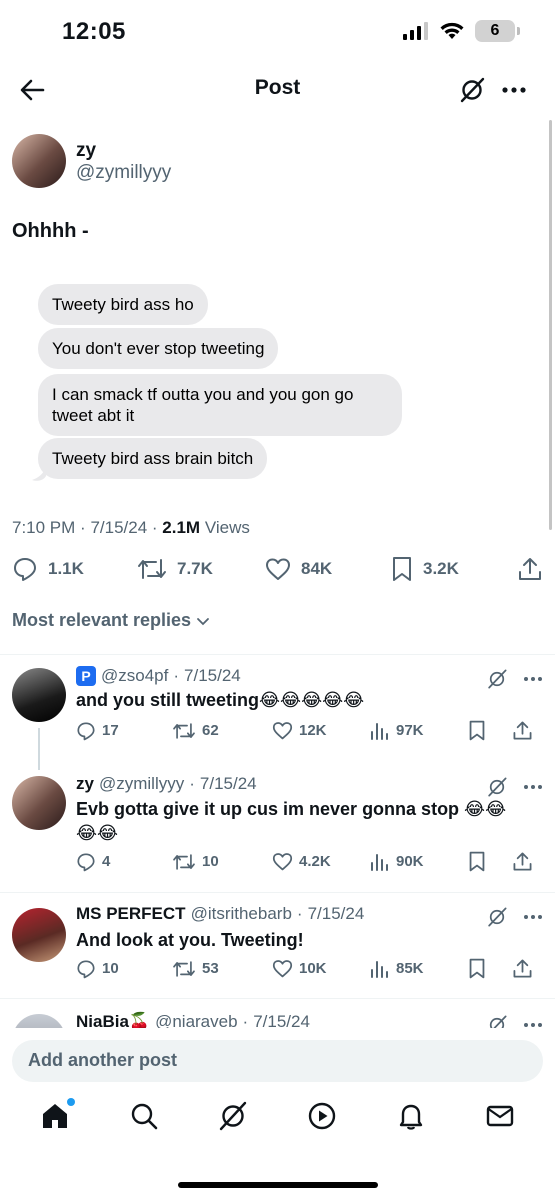 Image resolution: width=555 pixels, height=1200 pixels. I want to click on search-icon, so click(144, 1116).